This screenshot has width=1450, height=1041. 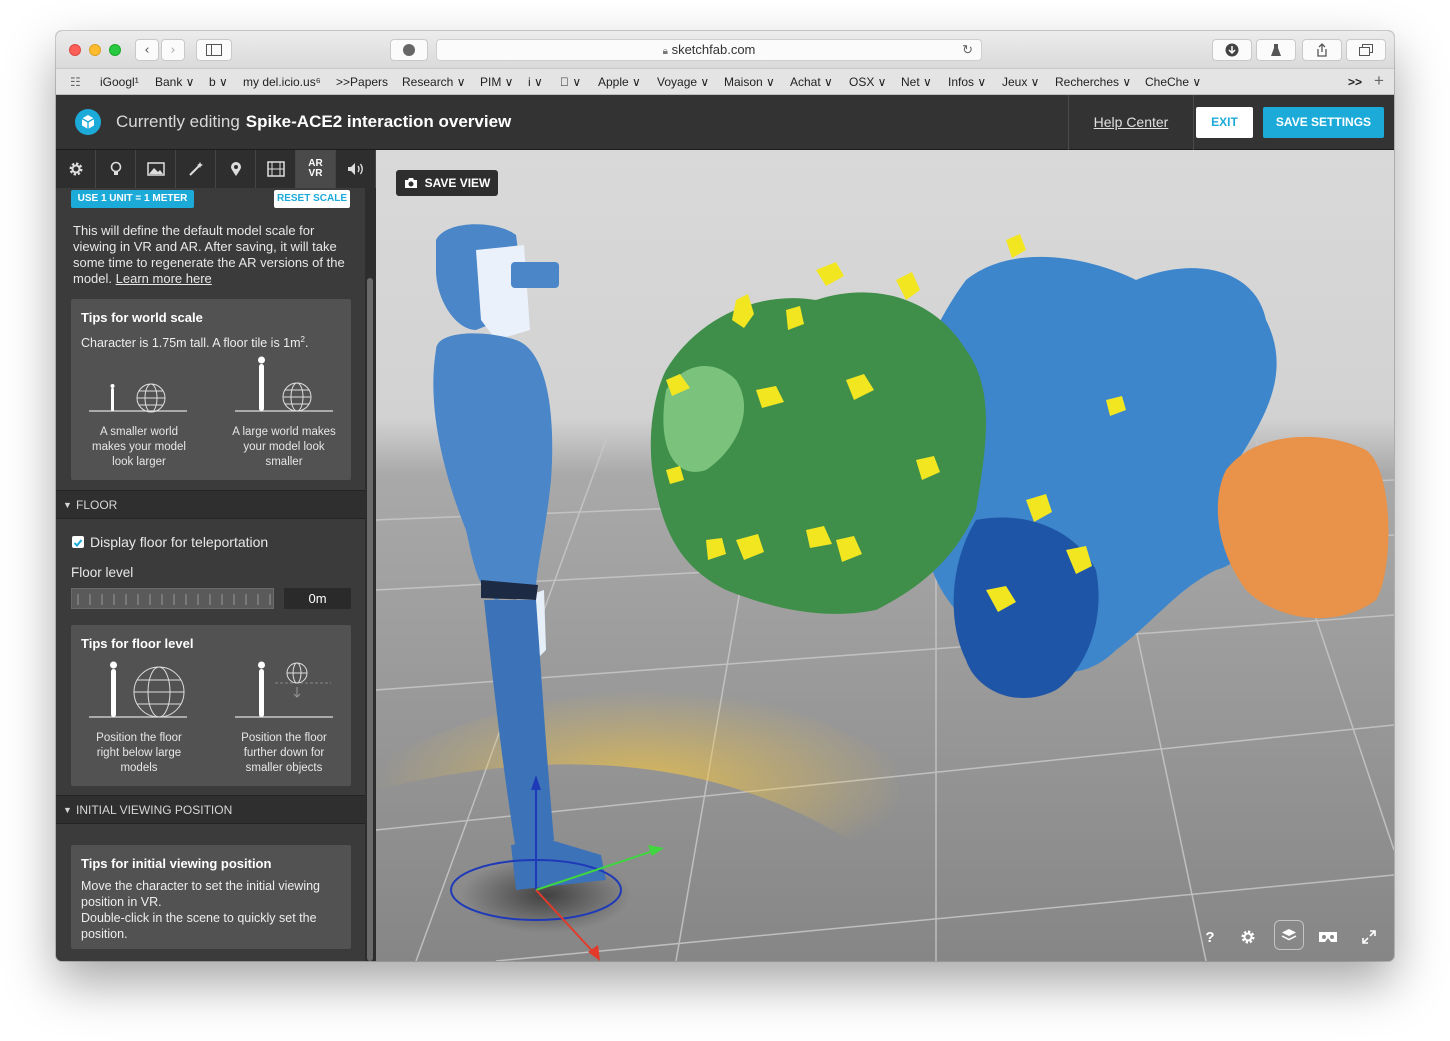 What do you see at coordinates (535, 82) in the screenshot?
I see `bookmark-item: i ∨` at bounding box center [535, 82].